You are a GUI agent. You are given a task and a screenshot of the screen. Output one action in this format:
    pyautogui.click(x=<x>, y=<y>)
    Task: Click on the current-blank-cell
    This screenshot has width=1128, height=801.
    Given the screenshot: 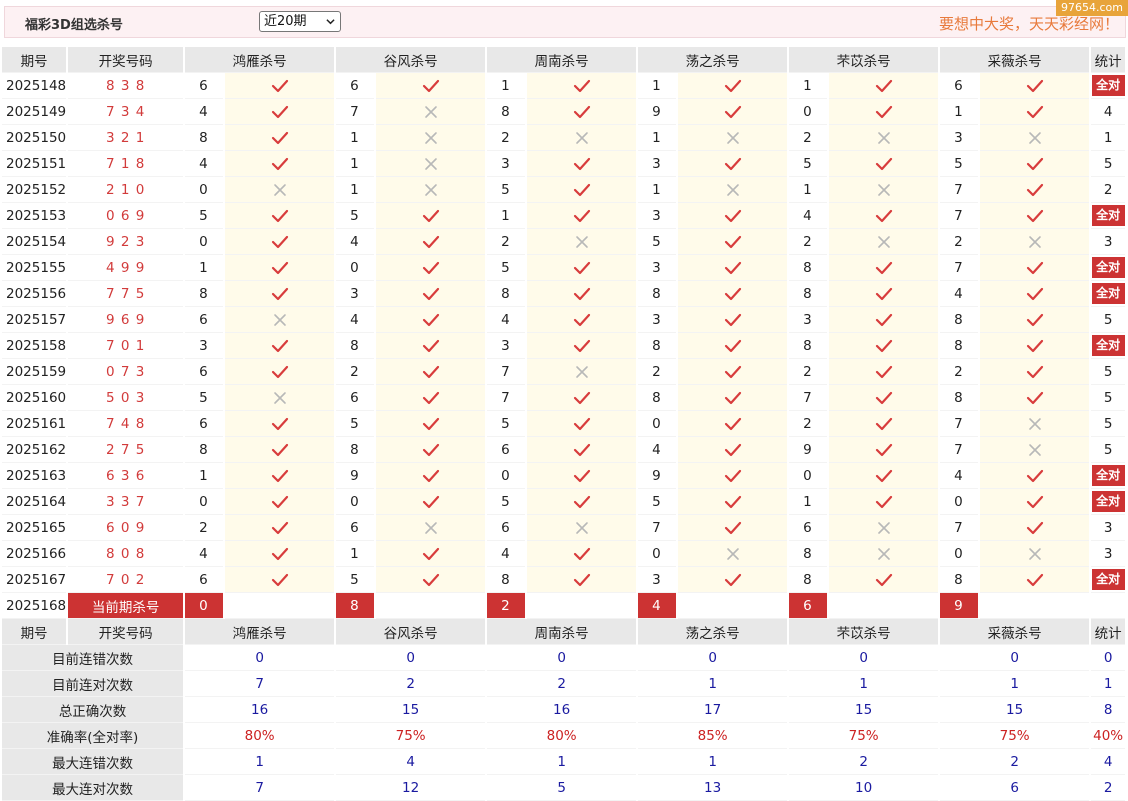 What is the action you would take?
    pyautogui.click(x=733, y=606)
    